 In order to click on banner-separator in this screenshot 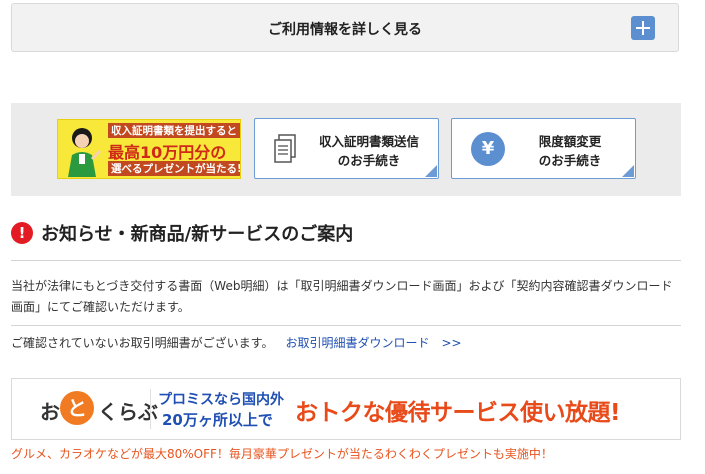, I will do `click(150, 409)`.